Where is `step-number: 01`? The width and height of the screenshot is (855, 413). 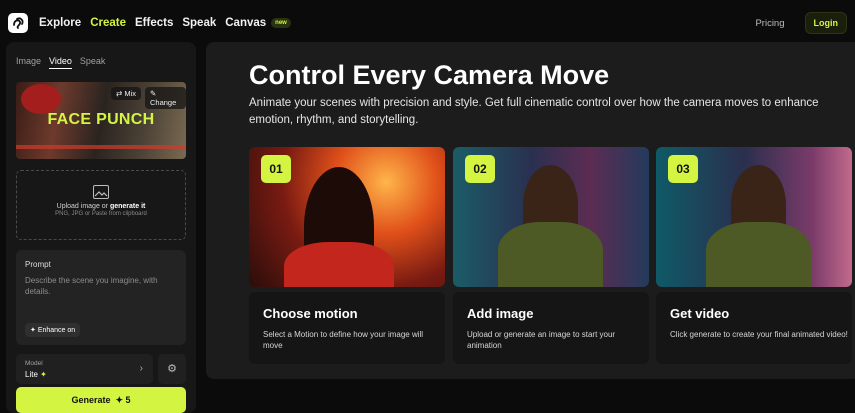 step-number: 01 is located at coordinates (276, 169).